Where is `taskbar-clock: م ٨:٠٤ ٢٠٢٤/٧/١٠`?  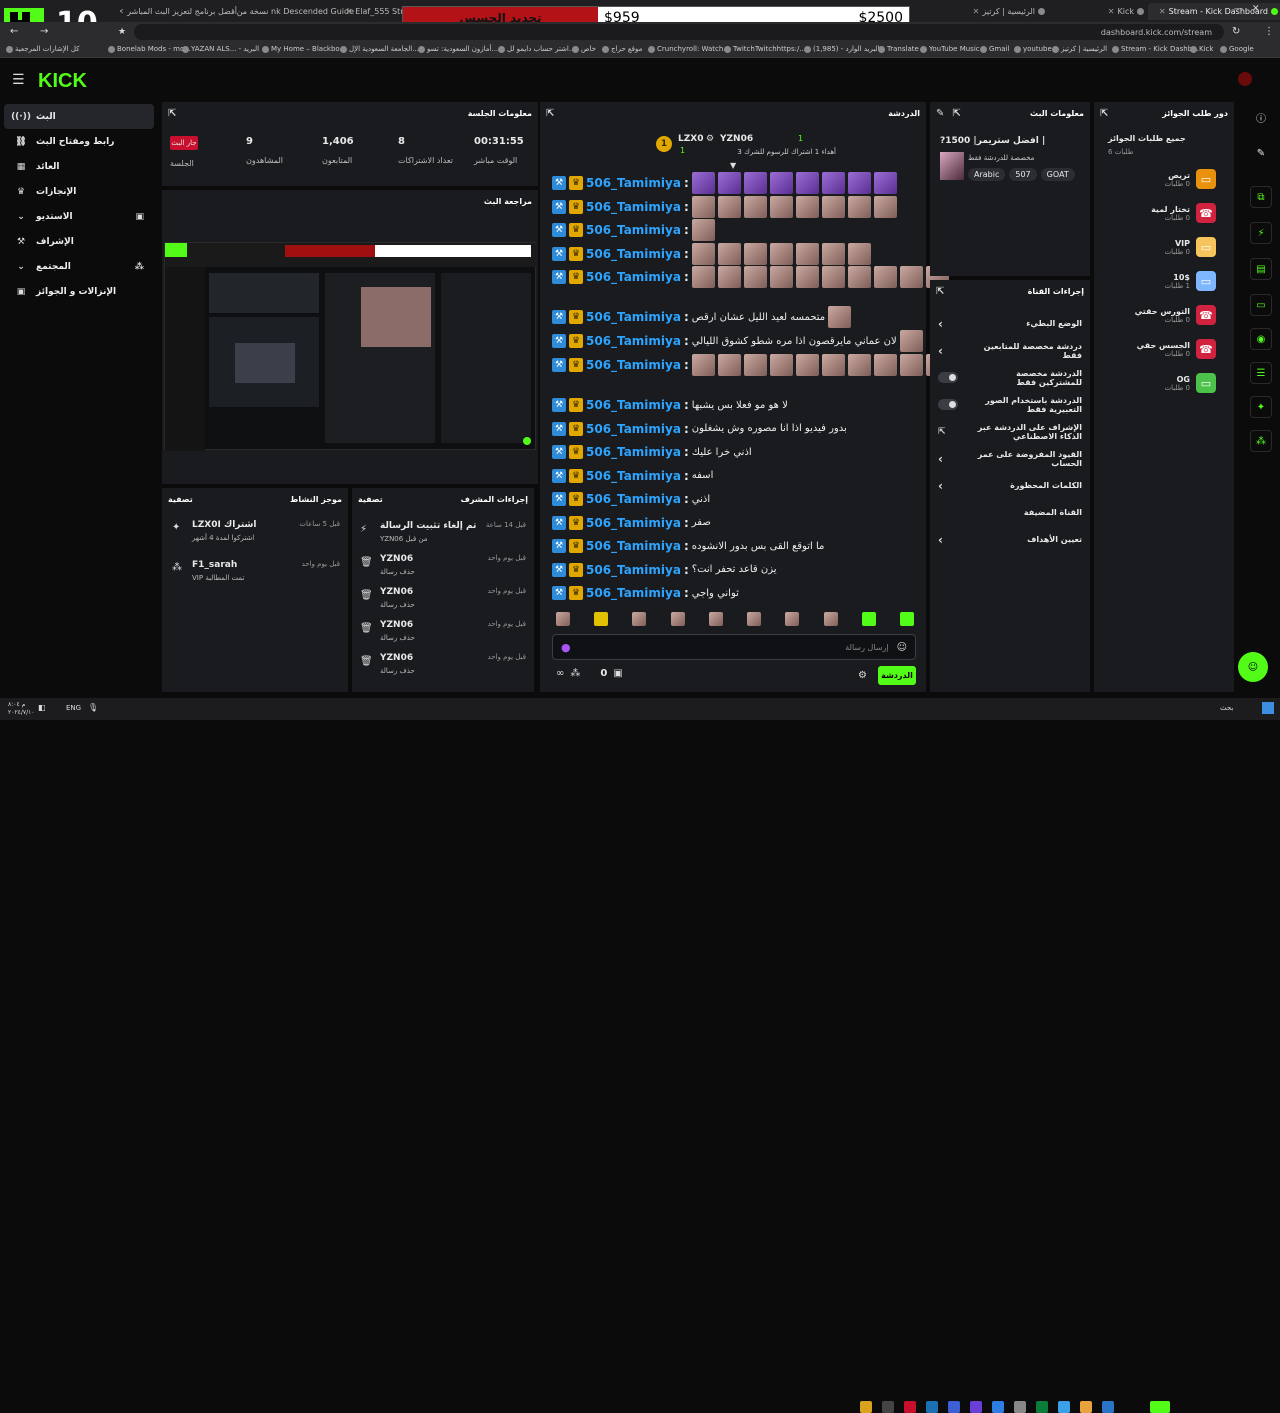 taskbar-clock: م ٨:٠٤ ٢٠٢٤/٧/١٠ is located at coordinates (21, 709).